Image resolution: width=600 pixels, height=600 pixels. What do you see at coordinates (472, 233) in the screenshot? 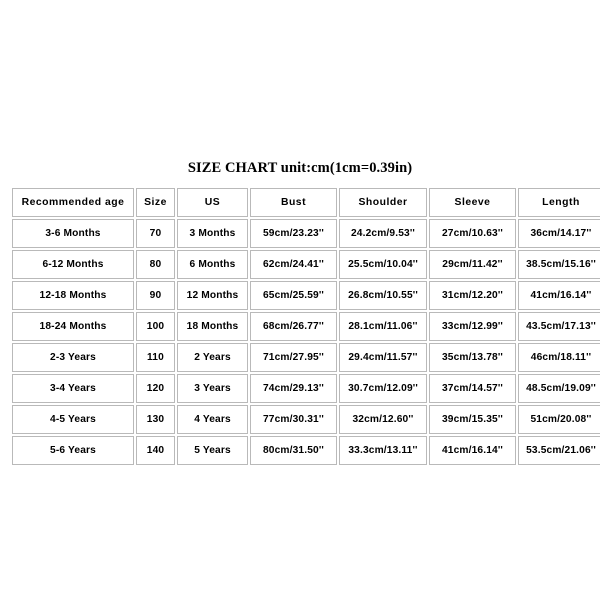
I see `cell-sleeve: 27cm/10.63''` at bounding box center [472, 233].